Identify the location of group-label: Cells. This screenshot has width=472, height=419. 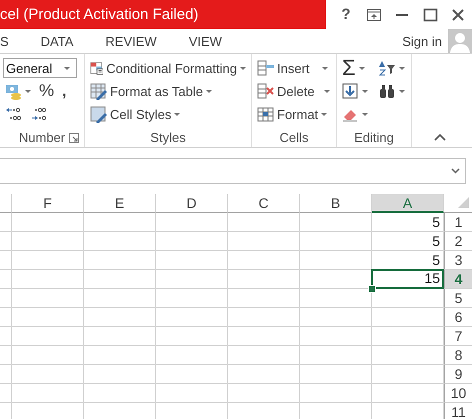
(294, 137).